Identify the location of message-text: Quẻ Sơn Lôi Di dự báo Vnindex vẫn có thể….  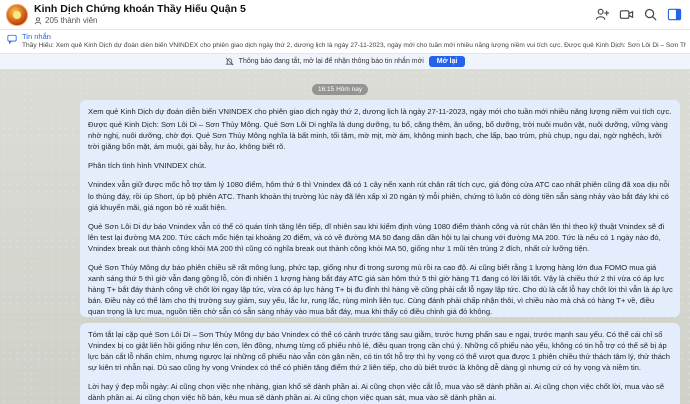
(376, 237).